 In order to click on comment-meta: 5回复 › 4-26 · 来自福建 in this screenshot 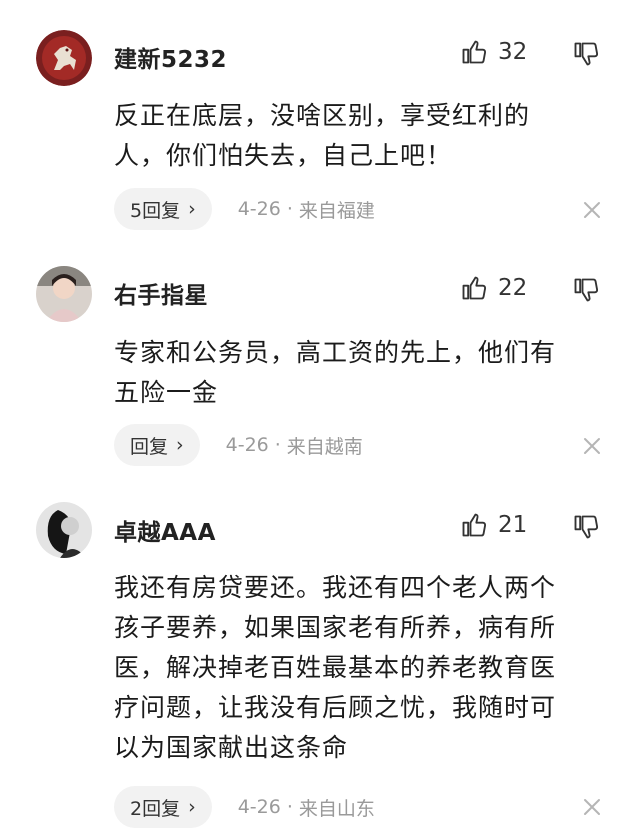, I will do `click(244, 209)`.